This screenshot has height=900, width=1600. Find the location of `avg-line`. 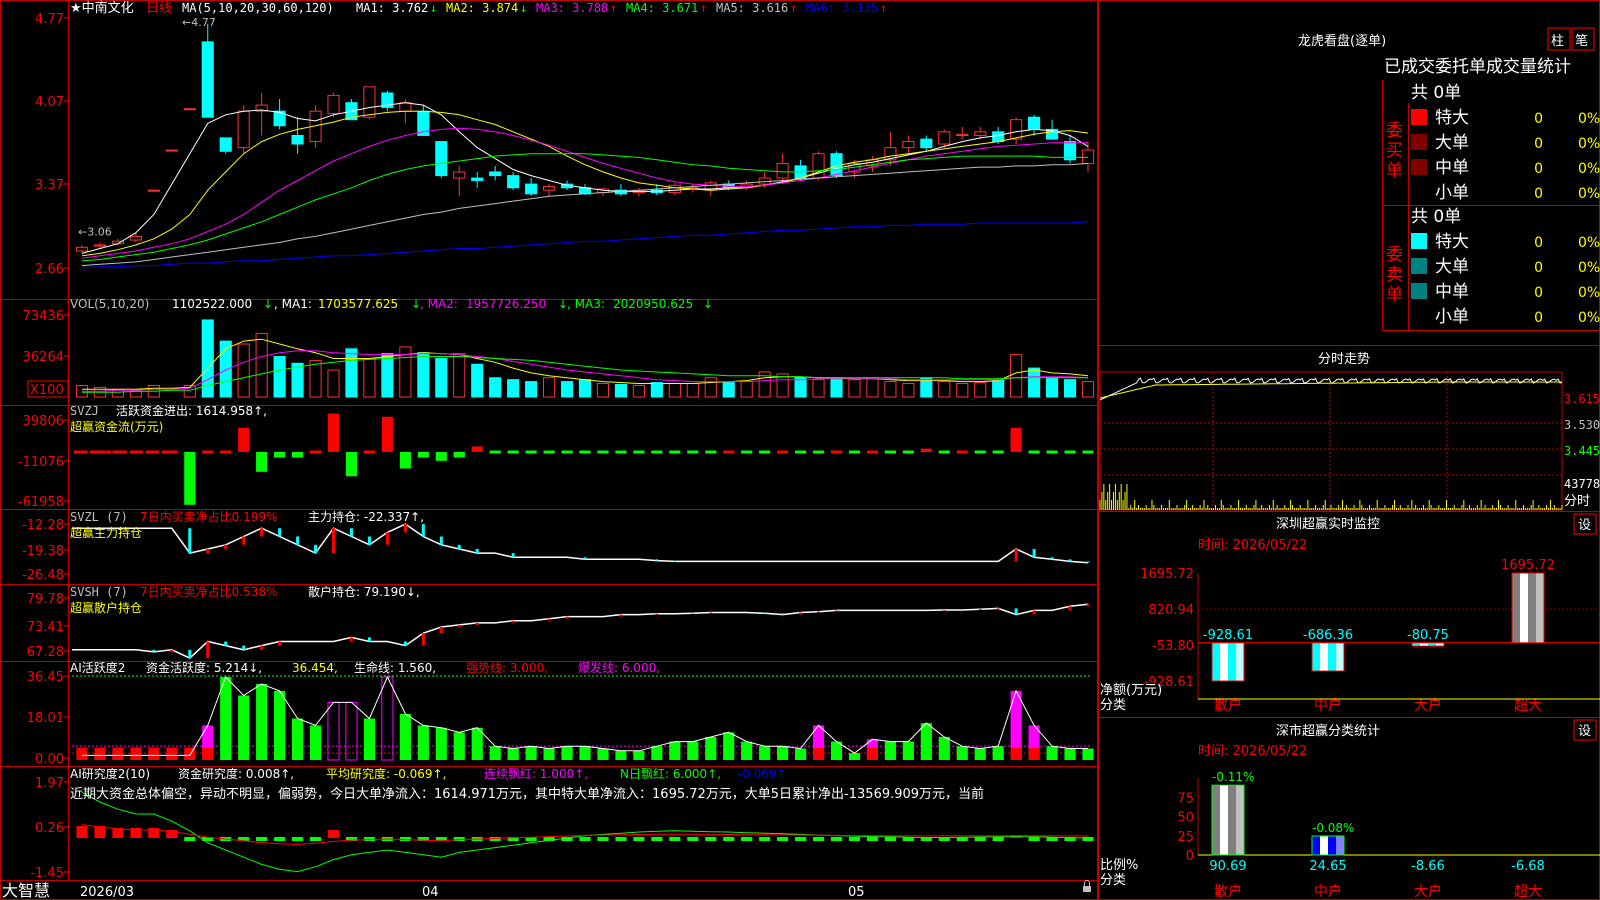

avg-line is located at coordinates (1330, 390).